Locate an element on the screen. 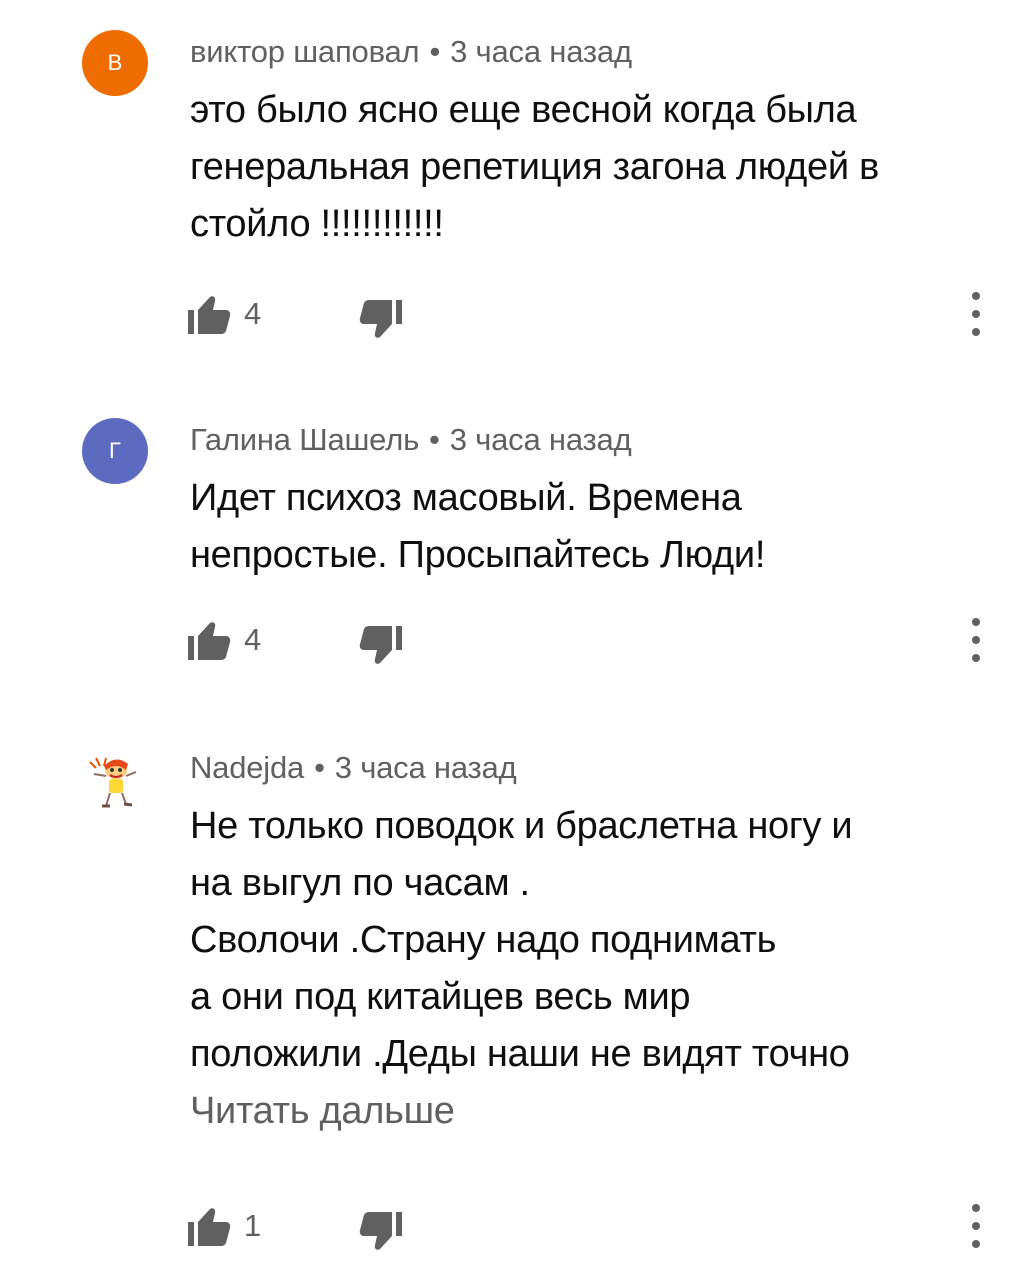 The image size is (1024, 1280). avatar: Г is located at coordinates (115, 451).